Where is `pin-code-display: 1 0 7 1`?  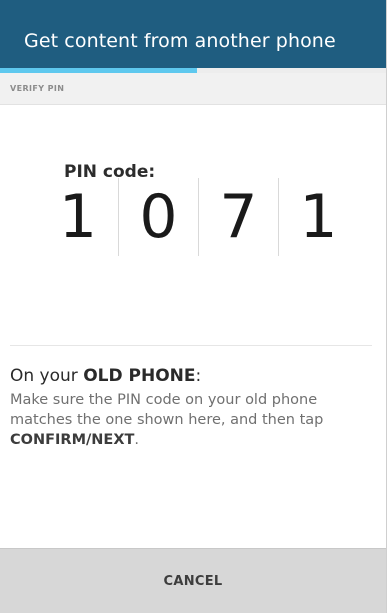 pin-code-display: 1 0 7 1 is located at coordinates (198, 217).